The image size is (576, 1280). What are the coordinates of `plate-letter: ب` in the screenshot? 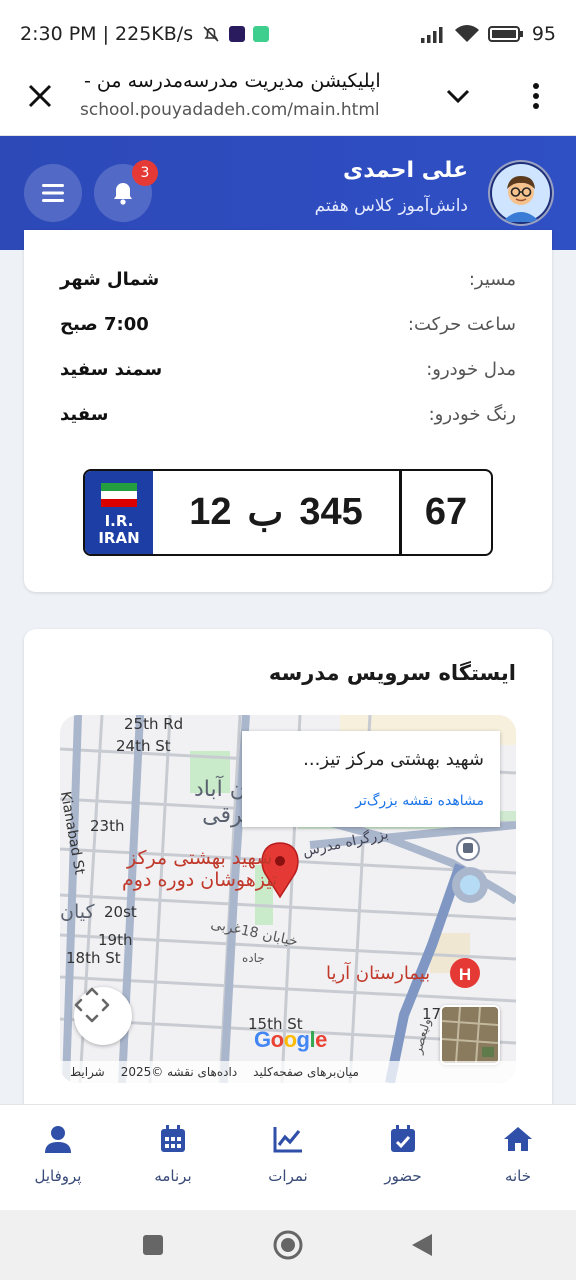 It's located at (265, 513).